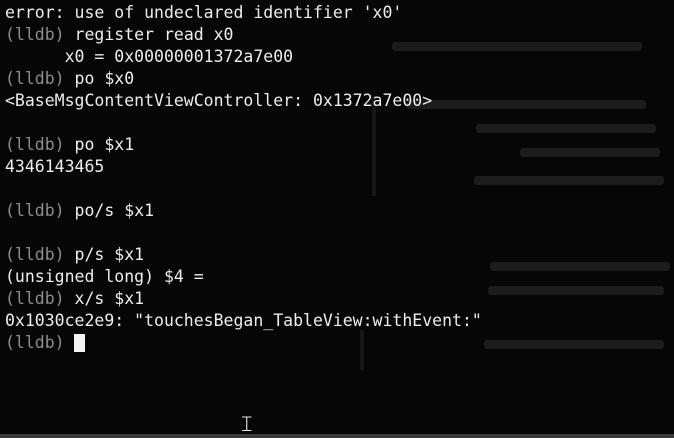 This screenshot has width=674, height=438. I want to click on window-bottom-edge, so click(337, 436).